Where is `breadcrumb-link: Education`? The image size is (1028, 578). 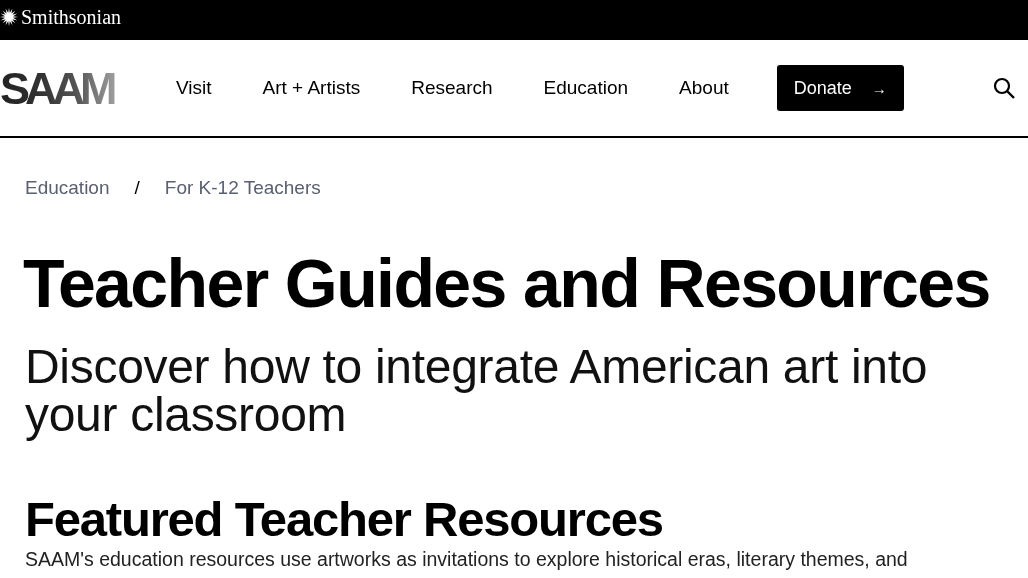
breadcrumb-link: Education is located at coordinates (67, 188).